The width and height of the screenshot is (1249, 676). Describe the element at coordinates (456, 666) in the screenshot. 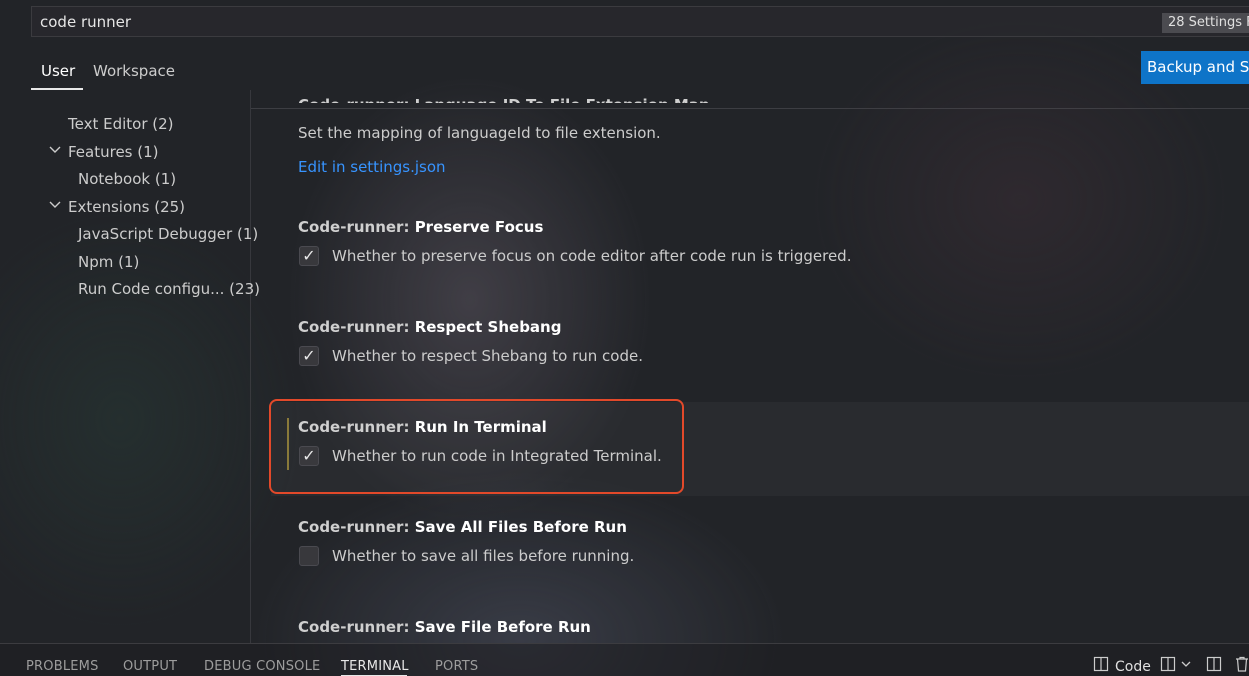

I see `tab-ports: PORTS` at that location.